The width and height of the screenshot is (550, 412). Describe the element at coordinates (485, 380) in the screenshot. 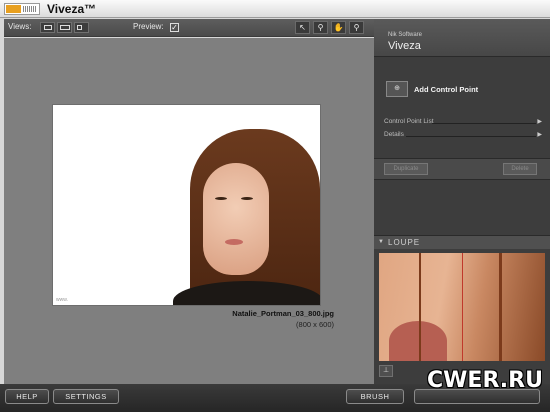

I see `watermark-logo: CWER.RU` at that location.